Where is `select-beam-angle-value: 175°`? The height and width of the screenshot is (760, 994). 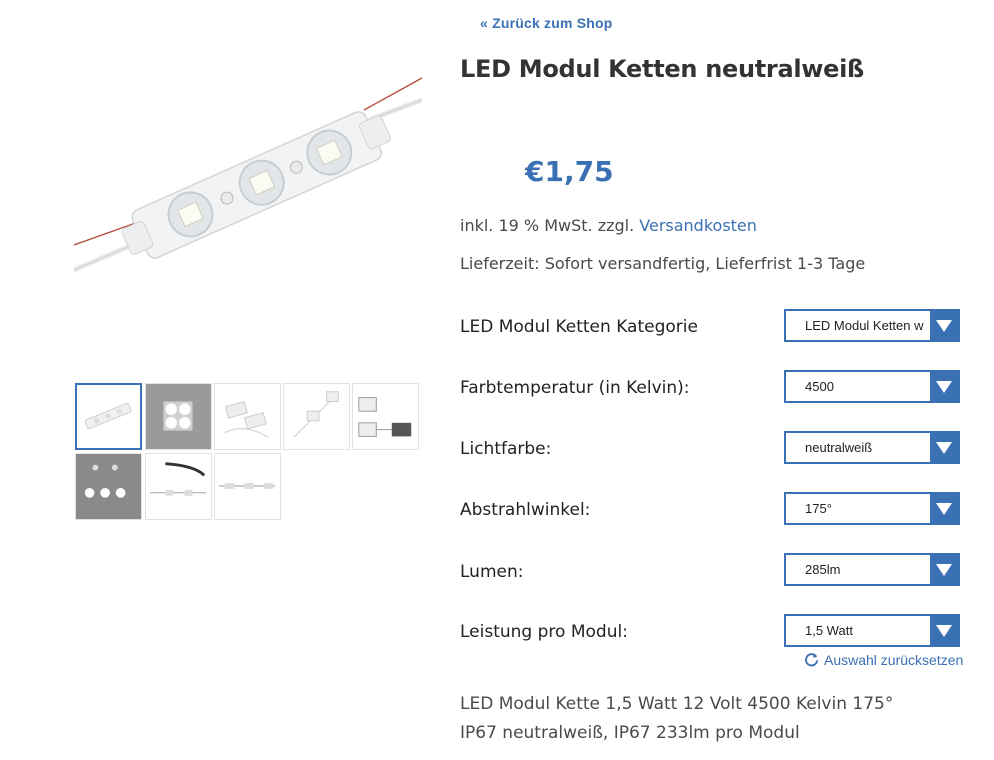
select-beam-angle-value: 175° is located at coordinates (818, 508).